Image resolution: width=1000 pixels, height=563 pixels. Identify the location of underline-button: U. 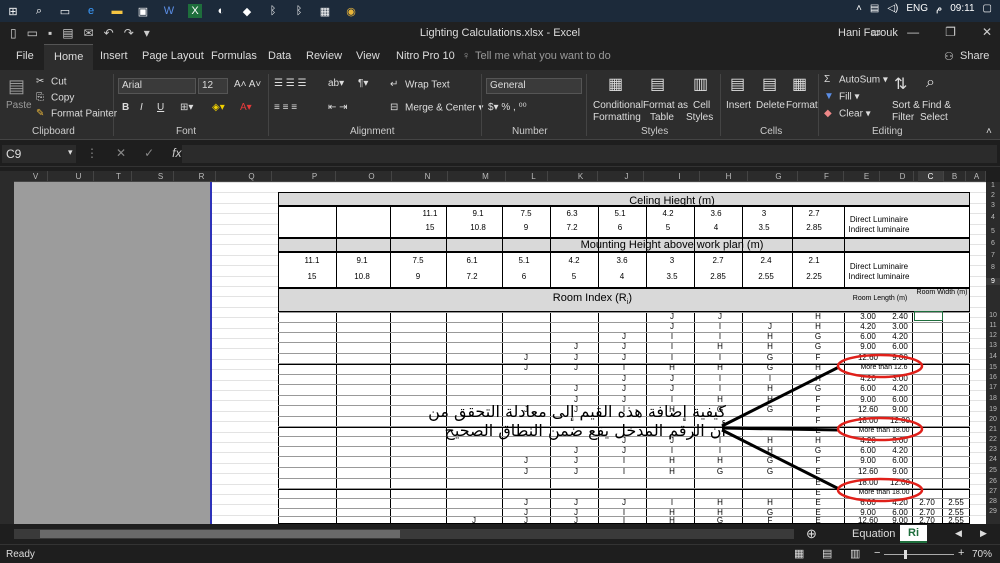
(160, 107).